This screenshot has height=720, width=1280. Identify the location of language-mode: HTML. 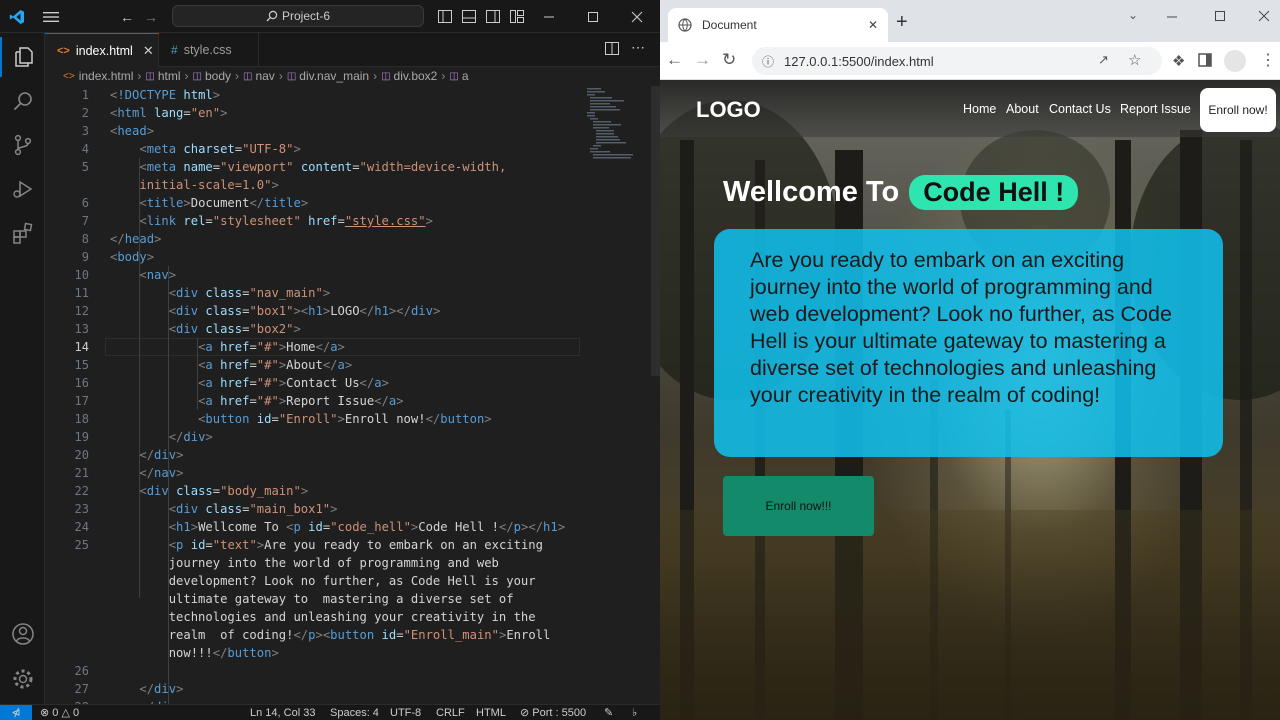
(491, 712).